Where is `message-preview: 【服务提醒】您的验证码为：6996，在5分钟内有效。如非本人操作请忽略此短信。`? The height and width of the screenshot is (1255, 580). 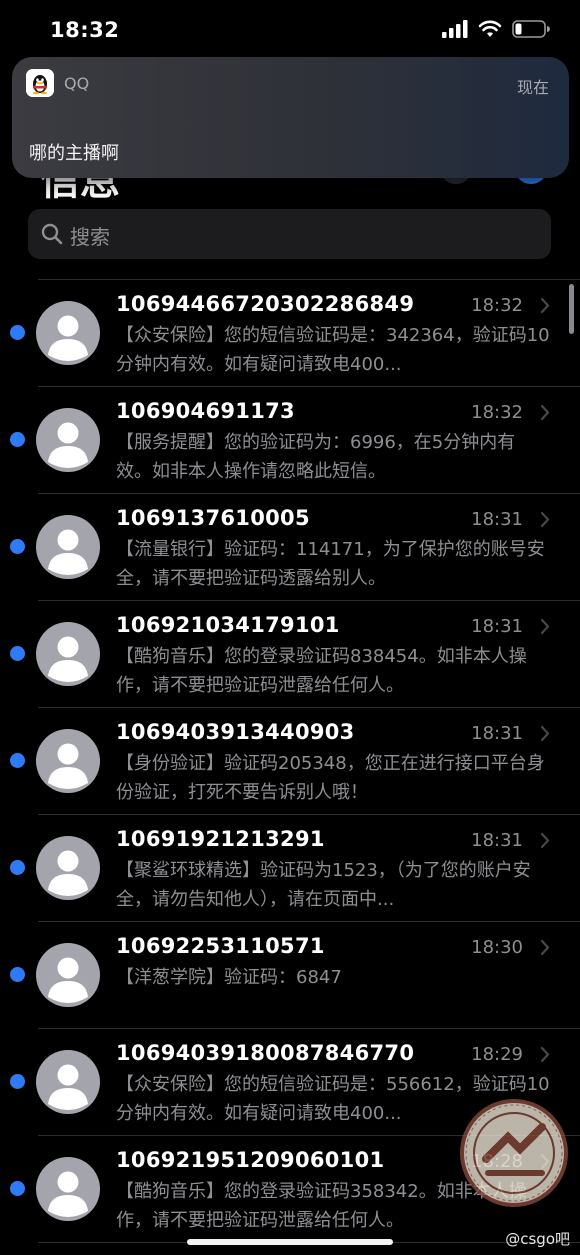 message-preview: 【服务提醒】您的验证码为：6996，在5分钟内有效。如非本人操作请忽略此短信。 is located at coordinates (316, 457).